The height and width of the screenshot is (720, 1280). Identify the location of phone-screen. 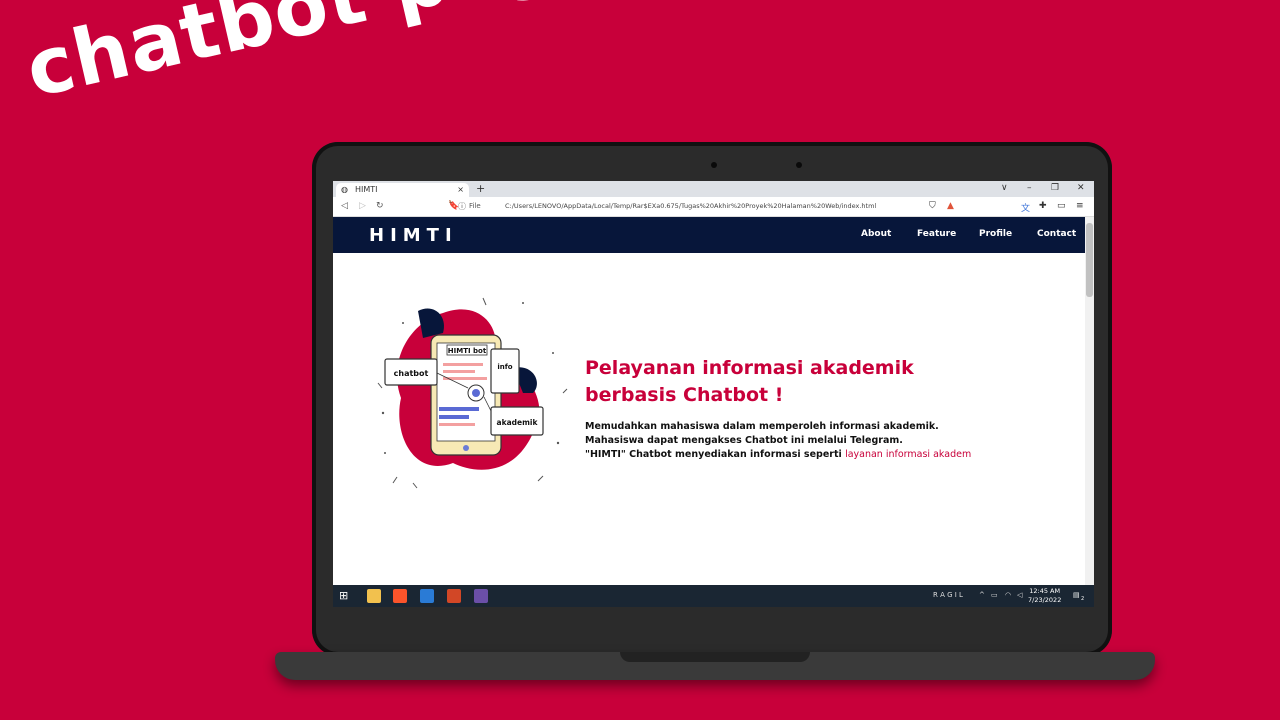
(466, 392).